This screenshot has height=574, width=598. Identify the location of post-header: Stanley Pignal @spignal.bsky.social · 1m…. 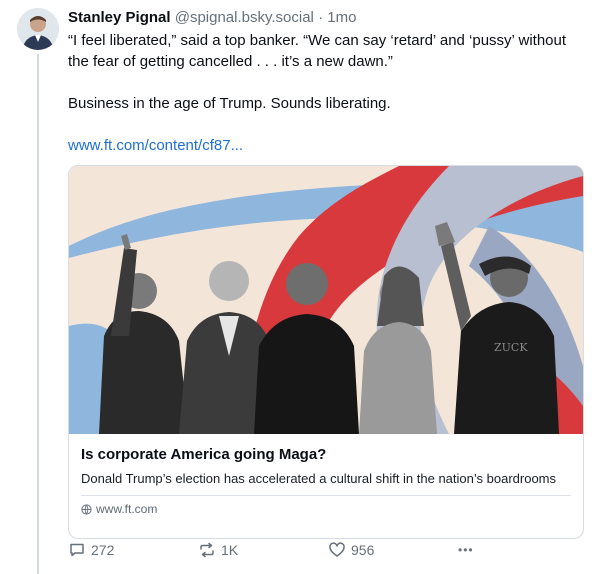
(326, 18).